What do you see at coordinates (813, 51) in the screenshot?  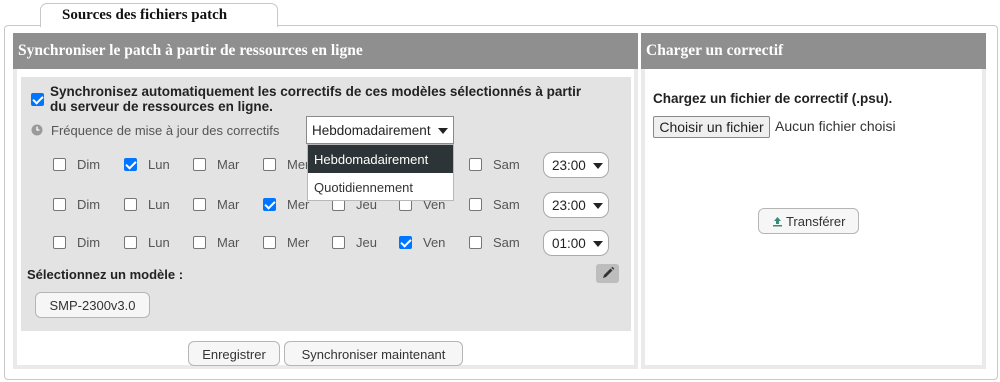 I see `upload-patch-title: Charger un correctif` at bounding box center [813, 51].